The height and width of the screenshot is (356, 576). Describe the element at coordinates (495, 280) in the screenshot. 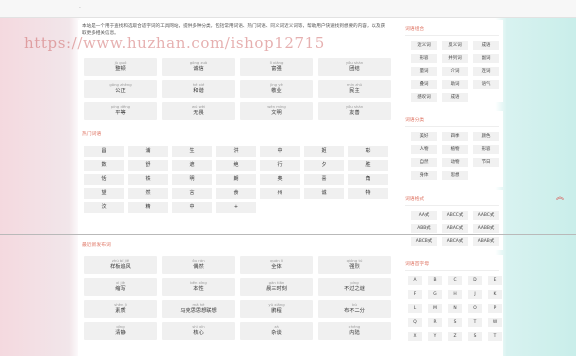

I see `letter-link: E` at that location.